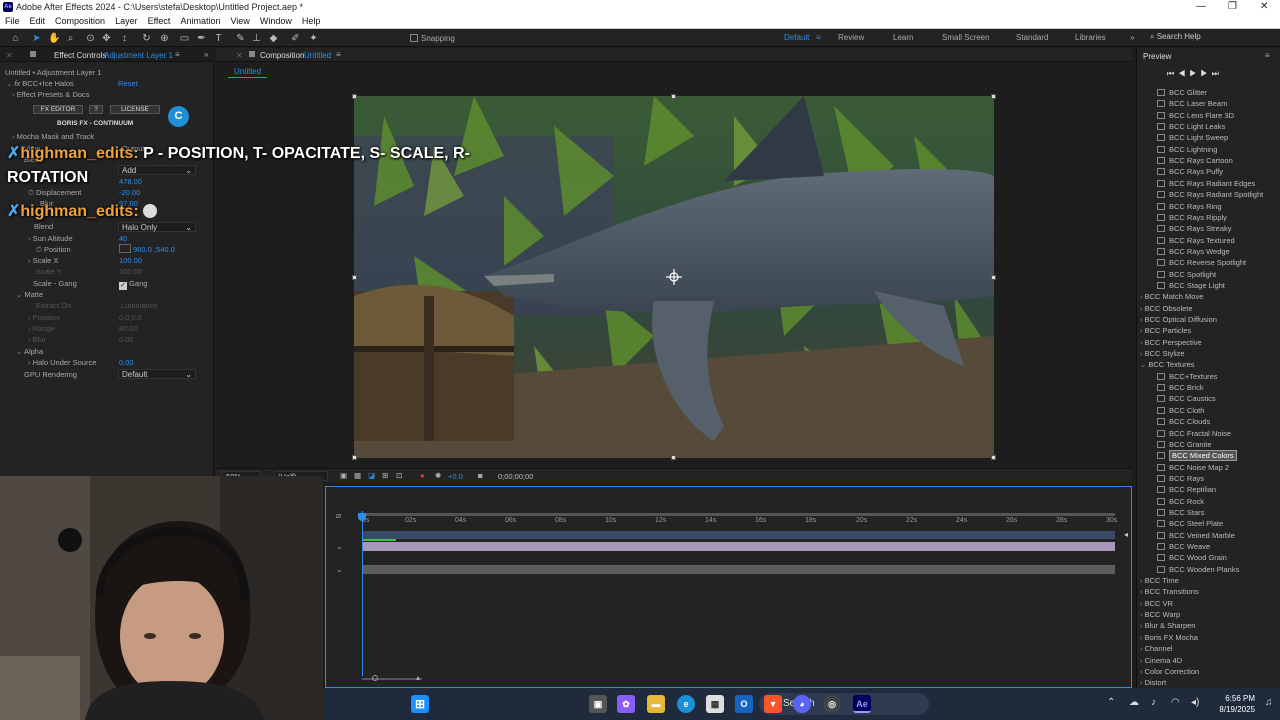 The height and width of the screenshot is (720, 1280). Describe the element at coordinates (362, 517) in the screenshot. I see `playhead-handle` at that location.